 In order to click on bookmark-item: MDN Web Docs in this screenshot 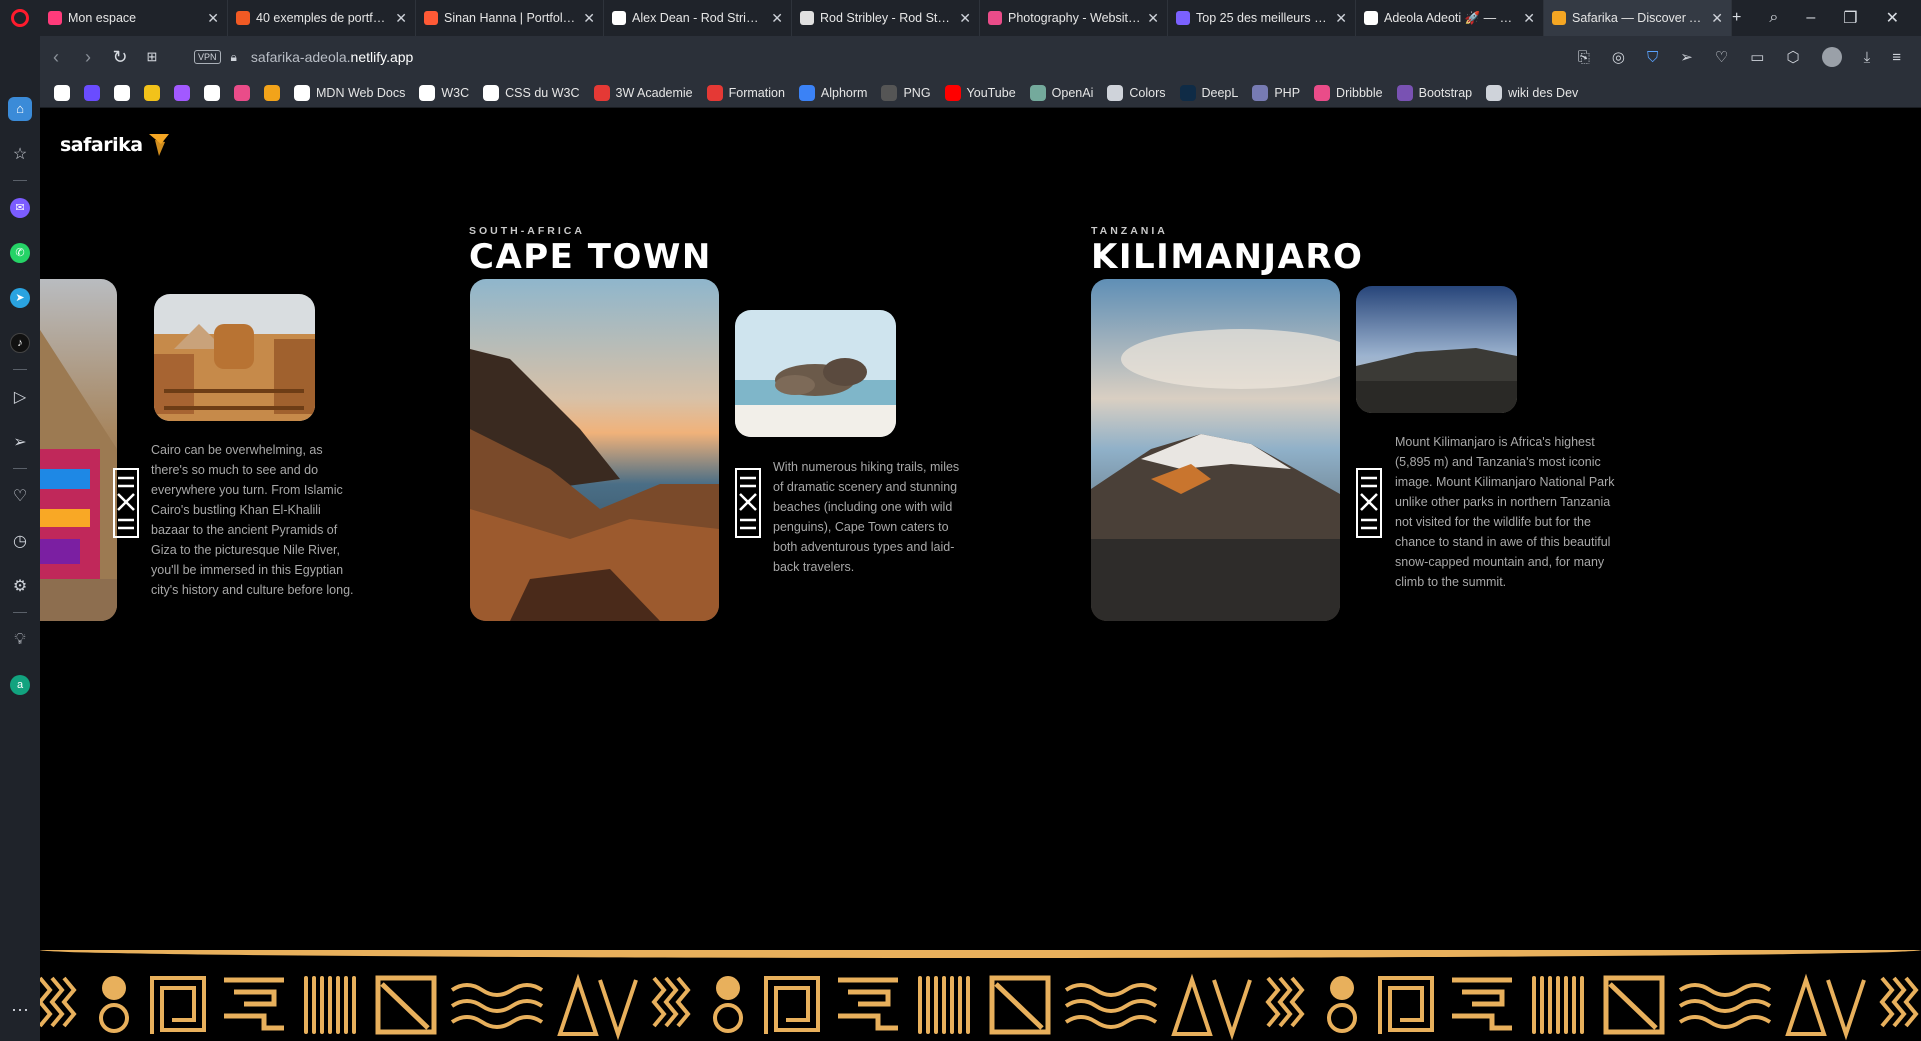, I will do `click(350, 92)`.